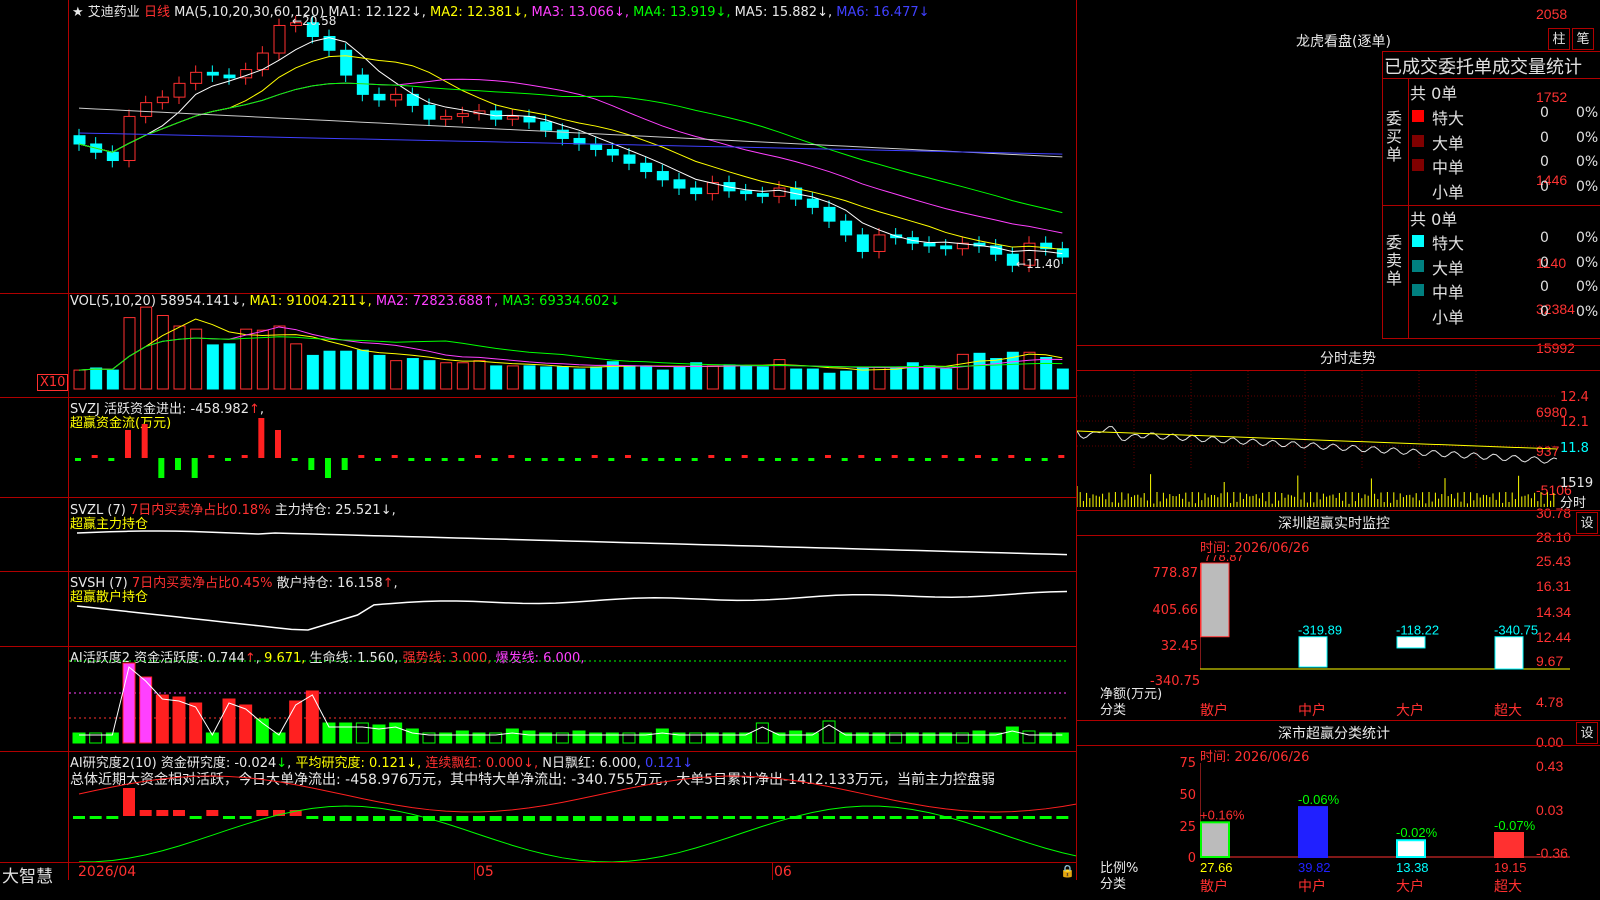 This screenshot has width=1600, height=900. I want to click on longhu-divider, so click(1491, 338).